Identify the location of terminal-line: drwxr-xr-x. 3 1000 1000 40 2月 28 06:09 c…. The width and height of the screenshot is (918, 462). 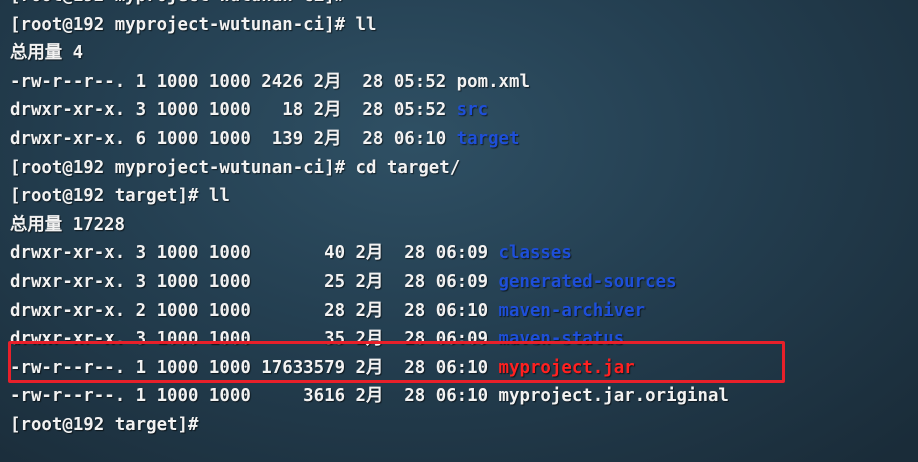
(369, 253).